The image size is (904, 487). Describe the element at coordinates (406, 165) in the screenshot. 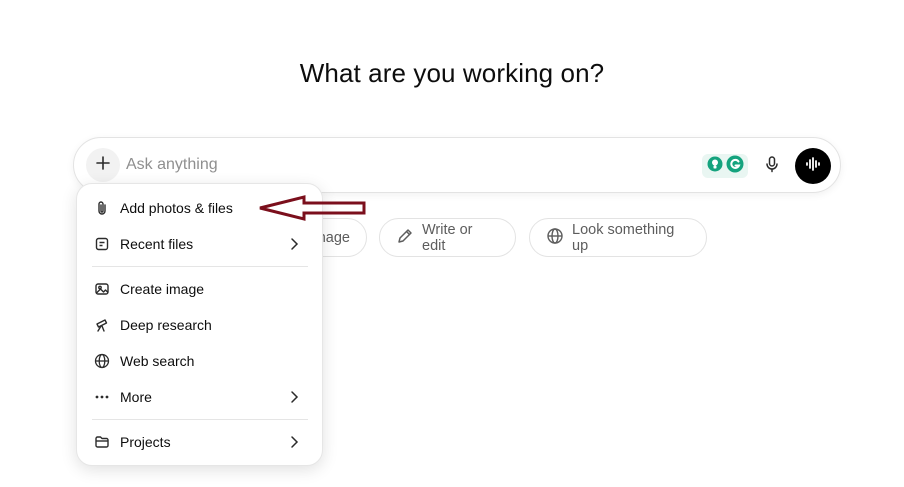

I see `prompt-input` at that location.